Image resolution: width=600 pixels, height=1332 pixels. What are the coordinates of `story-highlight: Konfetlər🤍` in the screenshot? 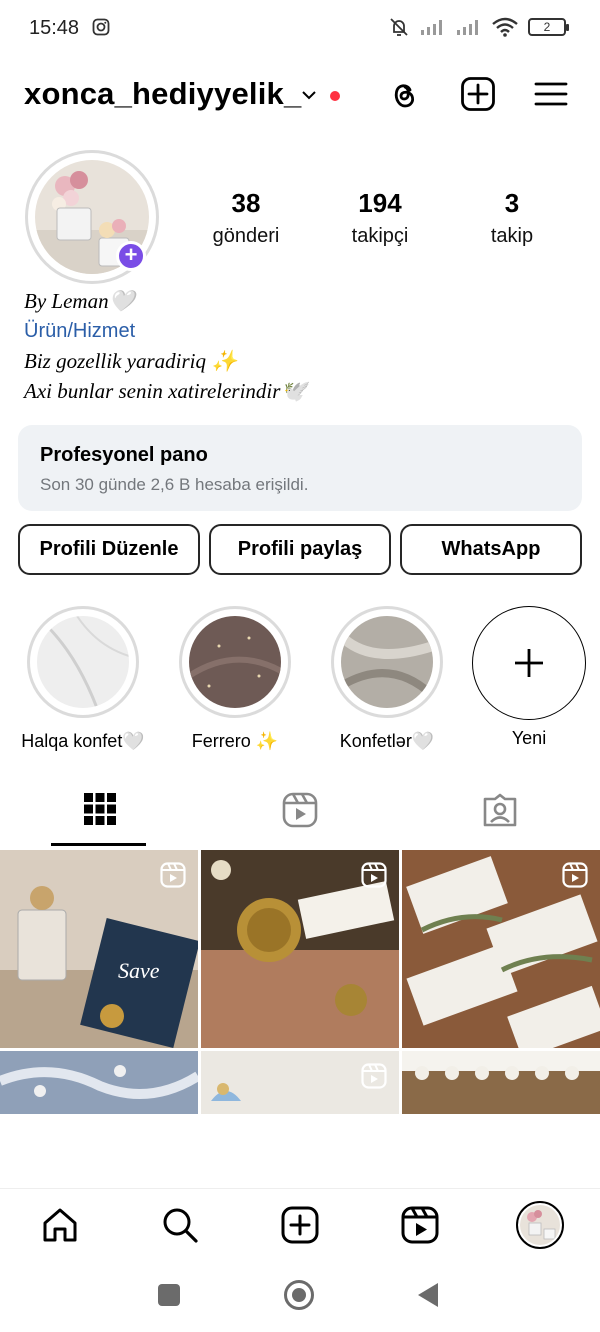 It's located at (387, 679).